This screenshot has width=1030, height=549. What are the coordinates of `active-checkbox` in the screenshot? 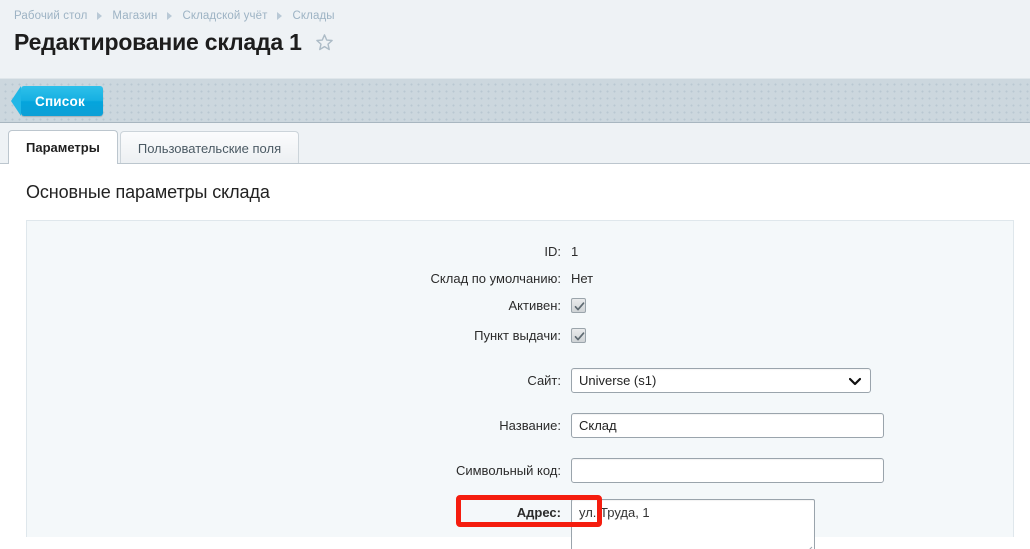 It's located at (578, 305).